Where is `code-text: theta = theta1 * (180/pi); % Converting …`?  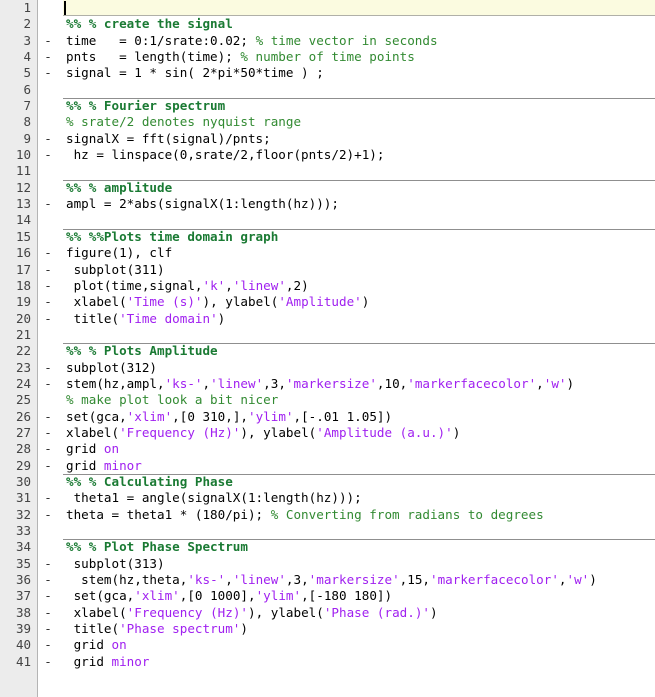
code-text: theta = theta1 * (180/pi); % Converting … is located at coordinates (359, 515).